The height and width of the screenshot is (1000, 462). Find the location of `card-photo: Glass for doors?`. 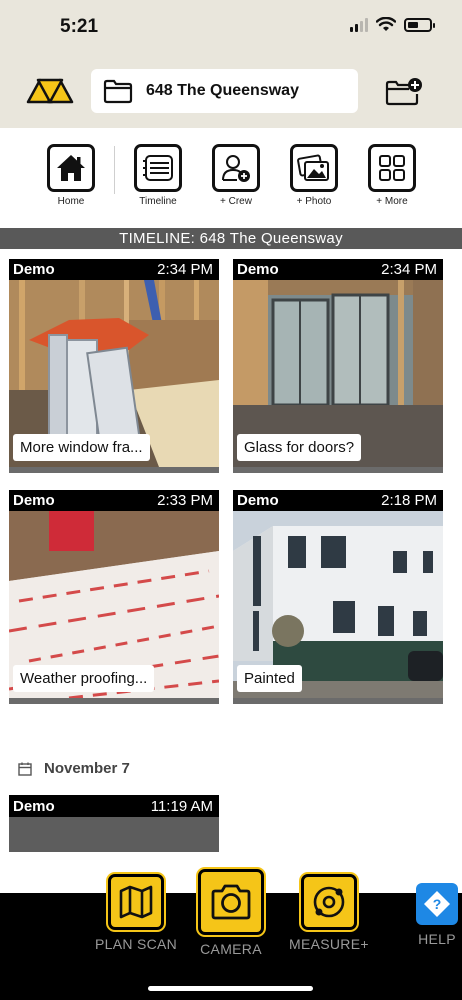

card-photo: Glass for doors? is located at coordinates (338, 373).